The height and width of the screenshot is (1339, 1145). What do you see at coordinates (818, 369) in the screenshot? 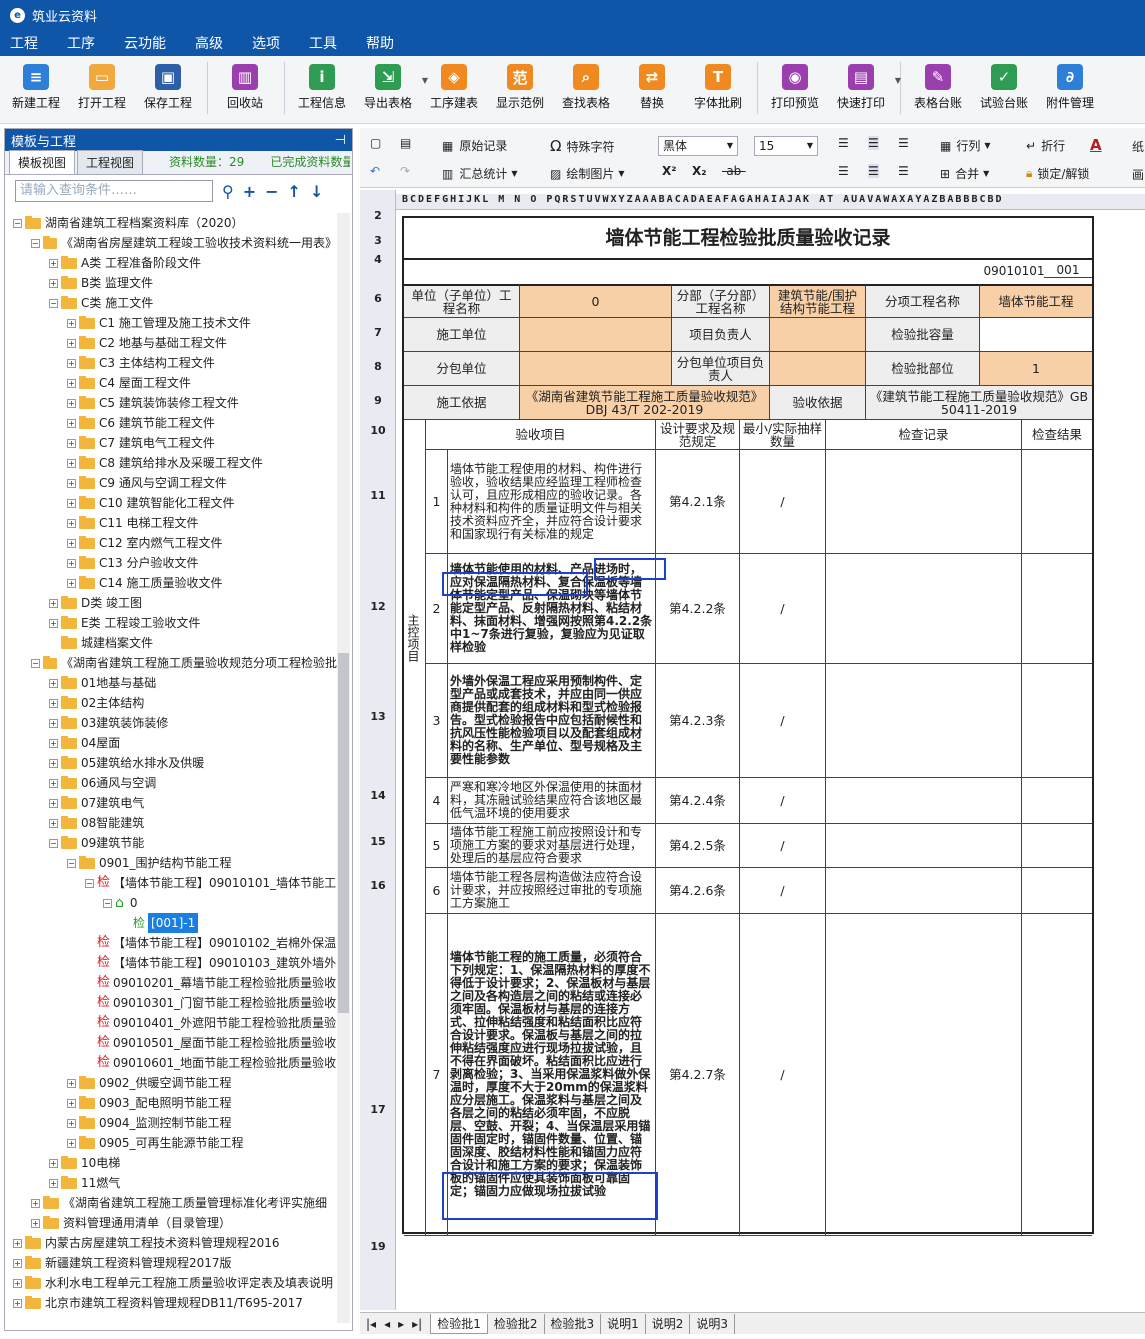
I see `subcon-pm-value` at bounding box center [818, 369].